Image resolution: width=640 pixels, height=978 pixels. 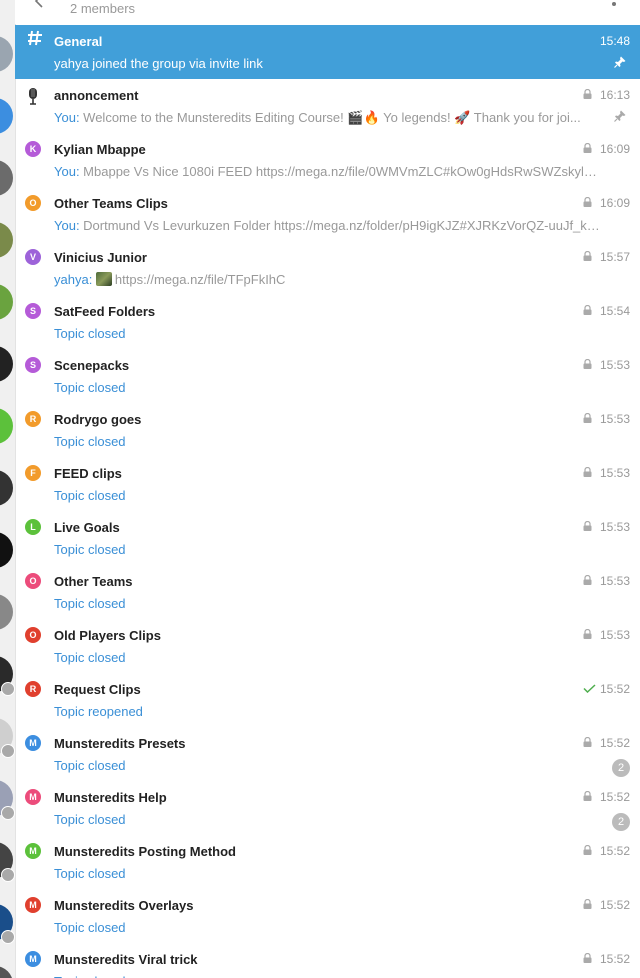 I want to click on topic-title: Rodrygo goes, so click(x=98, y=419).